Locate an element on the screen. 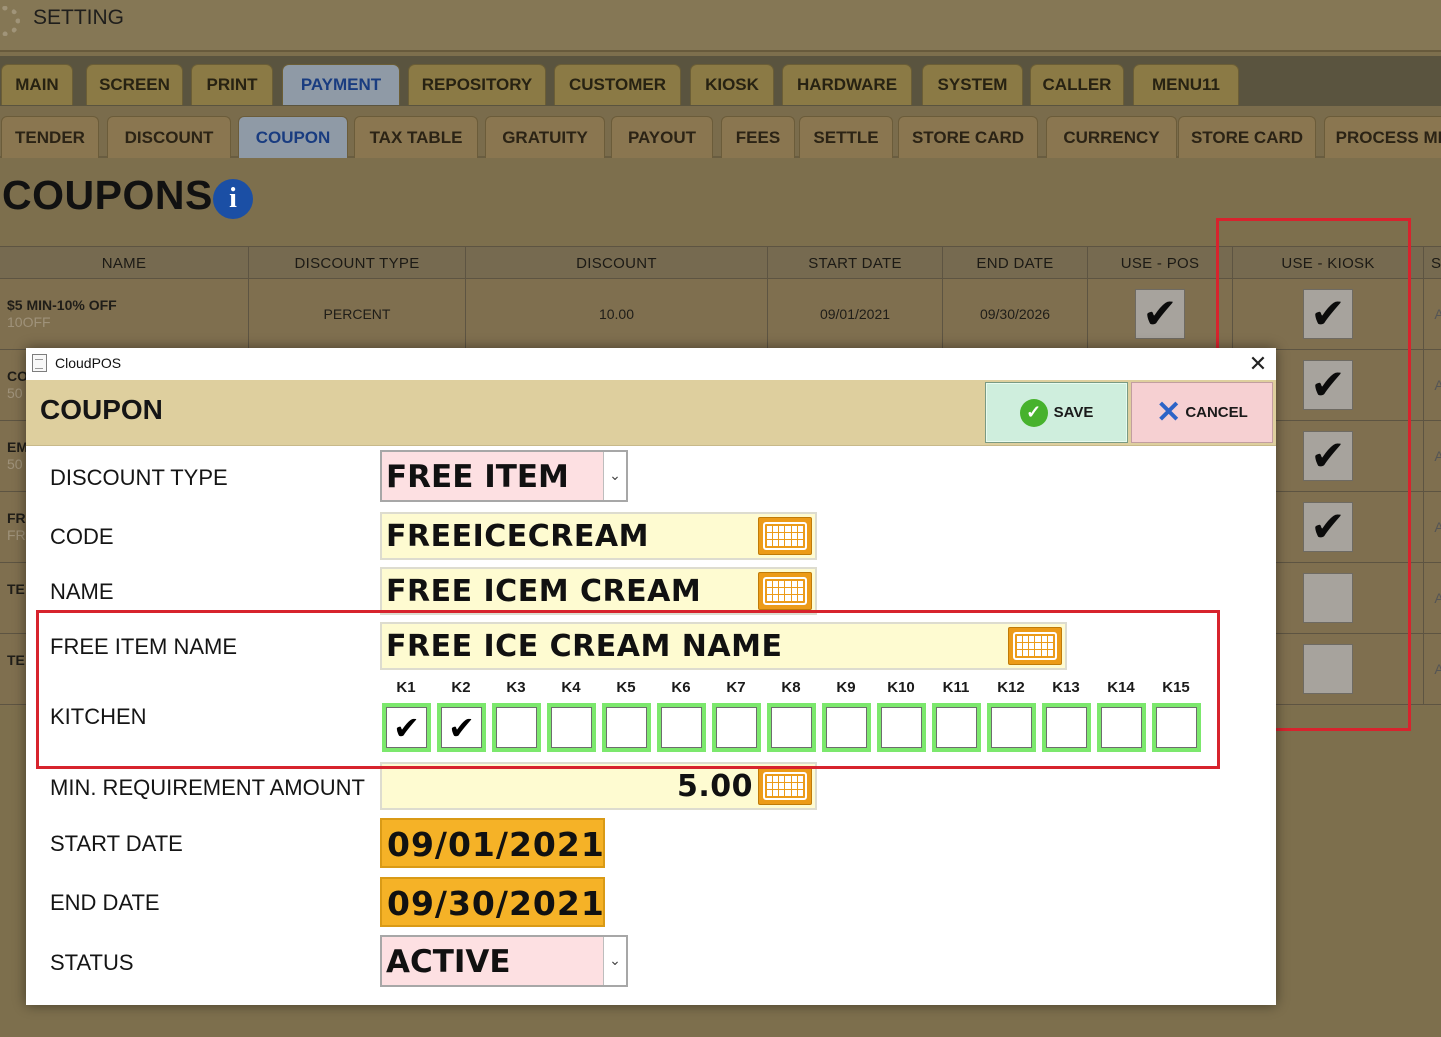  subtab-currency: CURRENCY is located at coordinates (1111, 137).